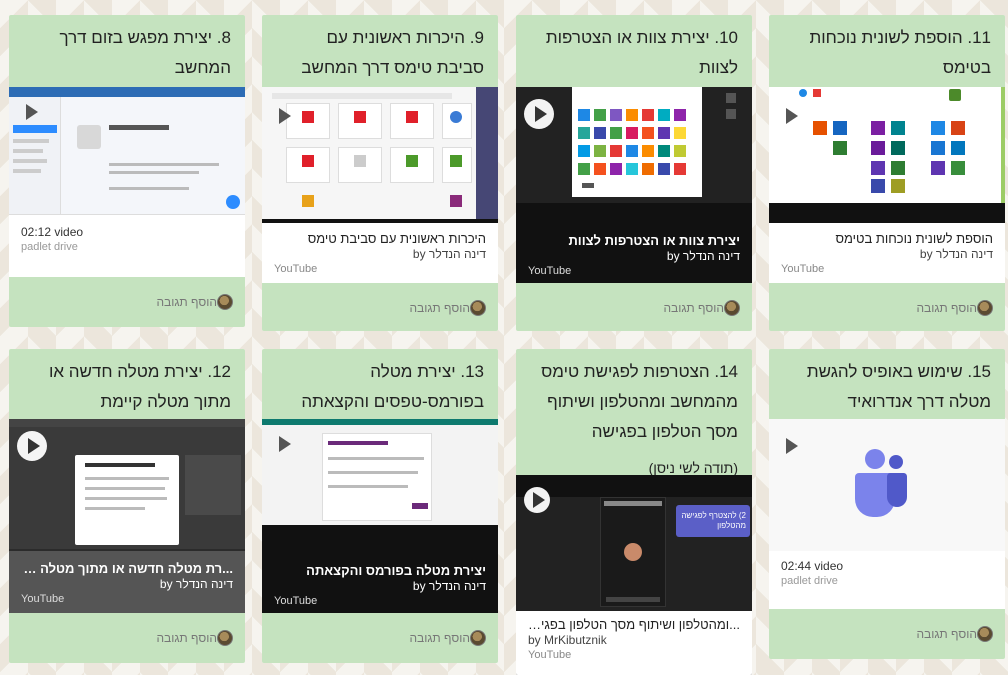  I want to click on post-title: 8. יצירת מפגש בזום דרך המחשב, so click(127, 51).